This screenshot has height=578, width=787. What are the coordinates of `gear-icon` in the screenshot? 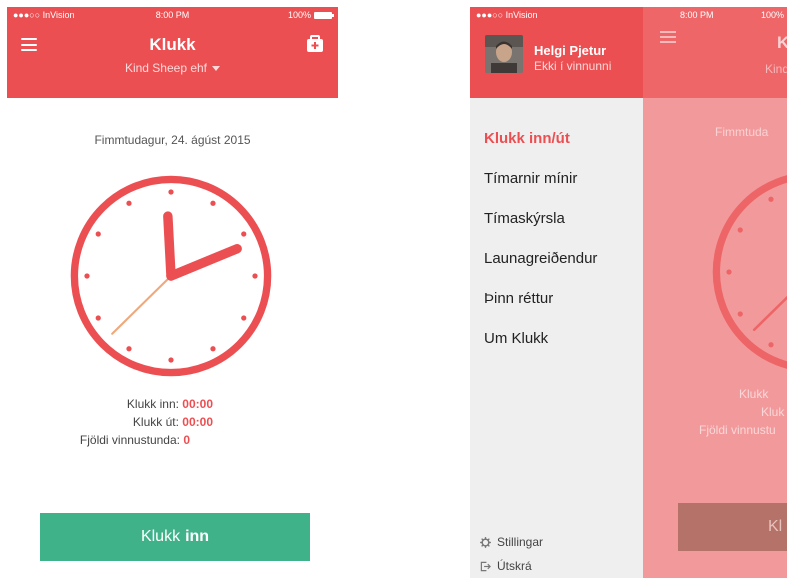 It's located at (485, 542).